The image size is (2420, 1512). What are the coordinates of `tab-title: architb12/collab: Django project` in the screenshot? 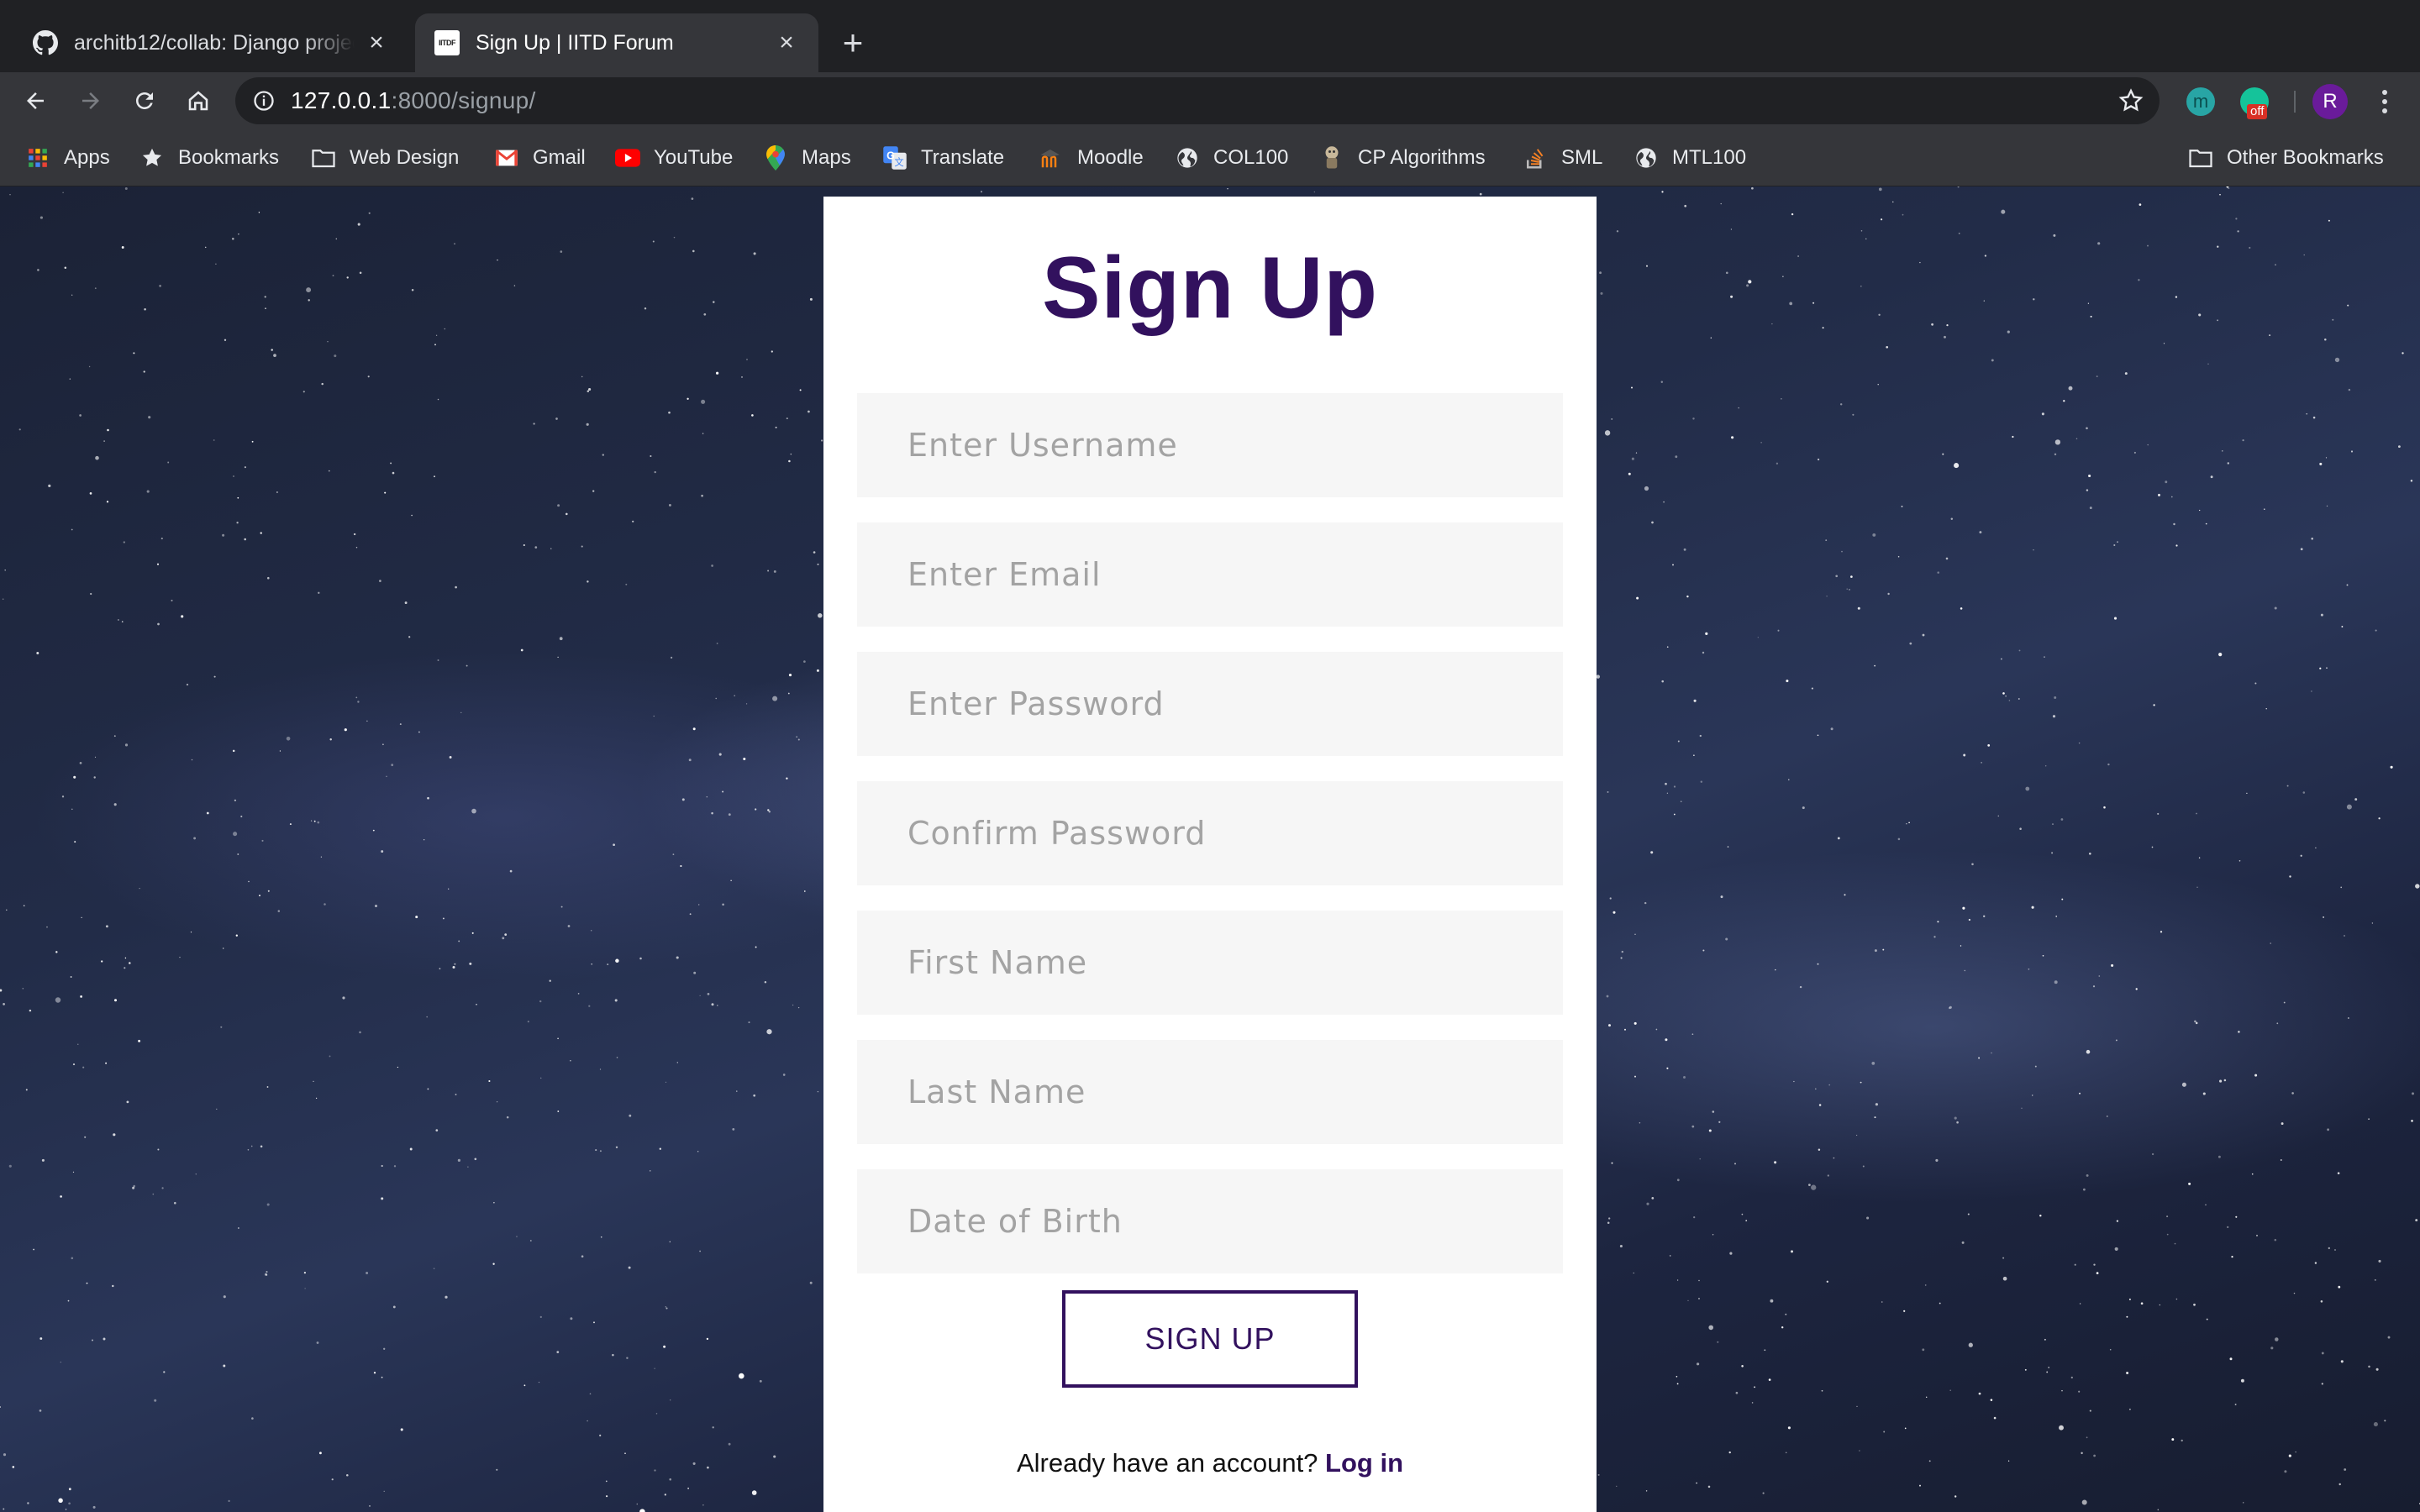 It's located at (214, 42).